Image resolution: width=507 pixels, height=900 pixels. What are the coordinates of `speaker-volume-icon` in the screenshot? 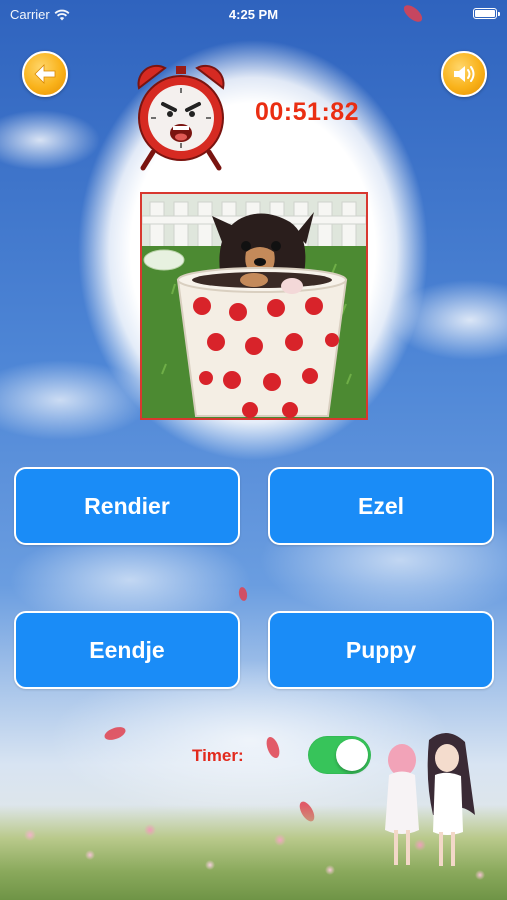 It's located at (464, 74).